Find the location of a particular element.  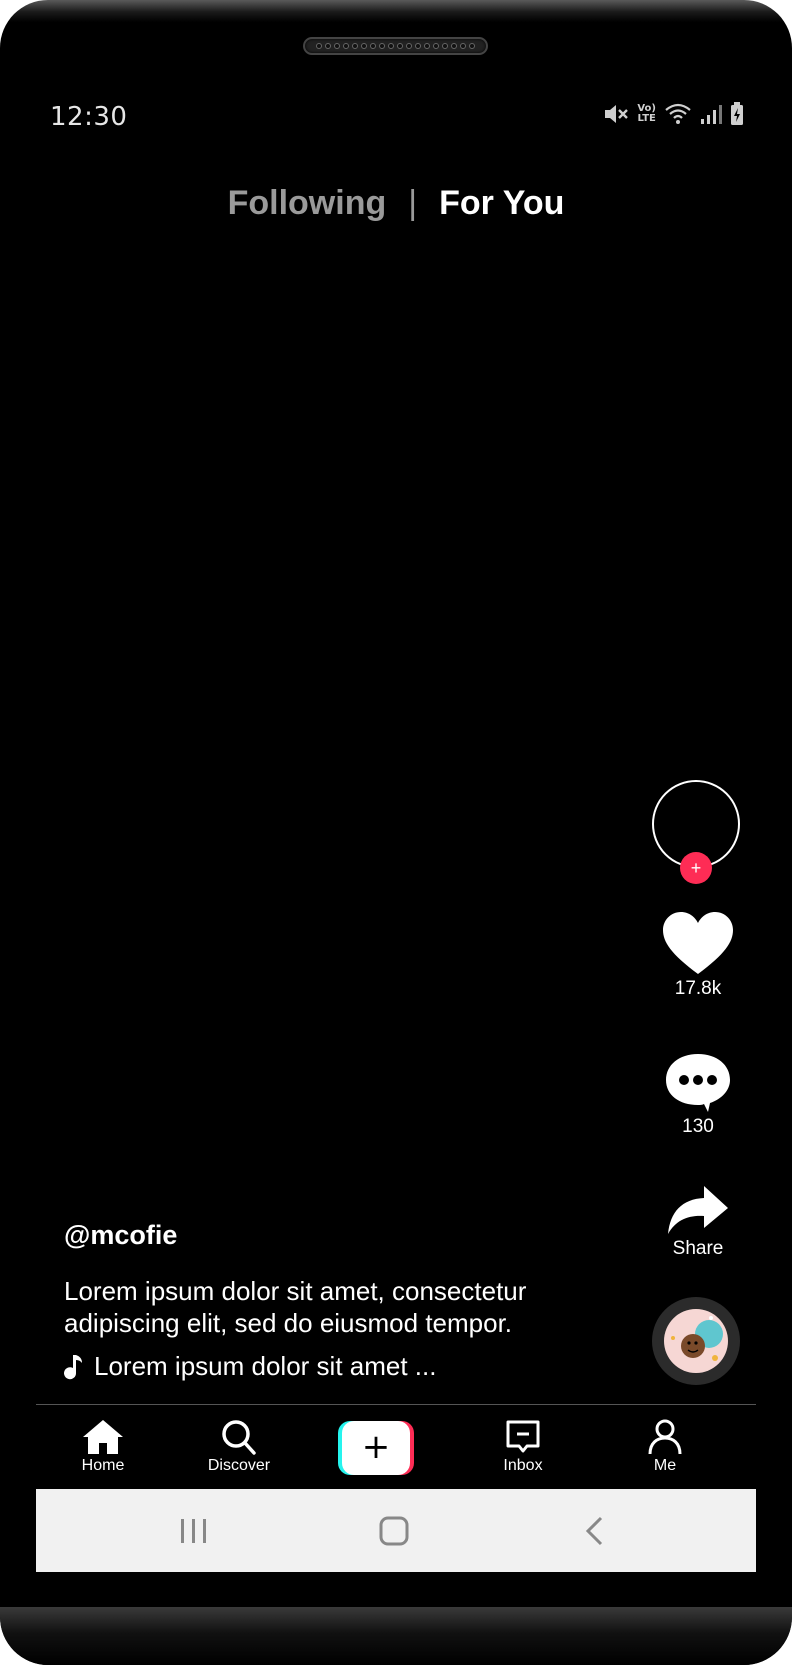

plus-icon: + is located at coordinates (376, 1448).